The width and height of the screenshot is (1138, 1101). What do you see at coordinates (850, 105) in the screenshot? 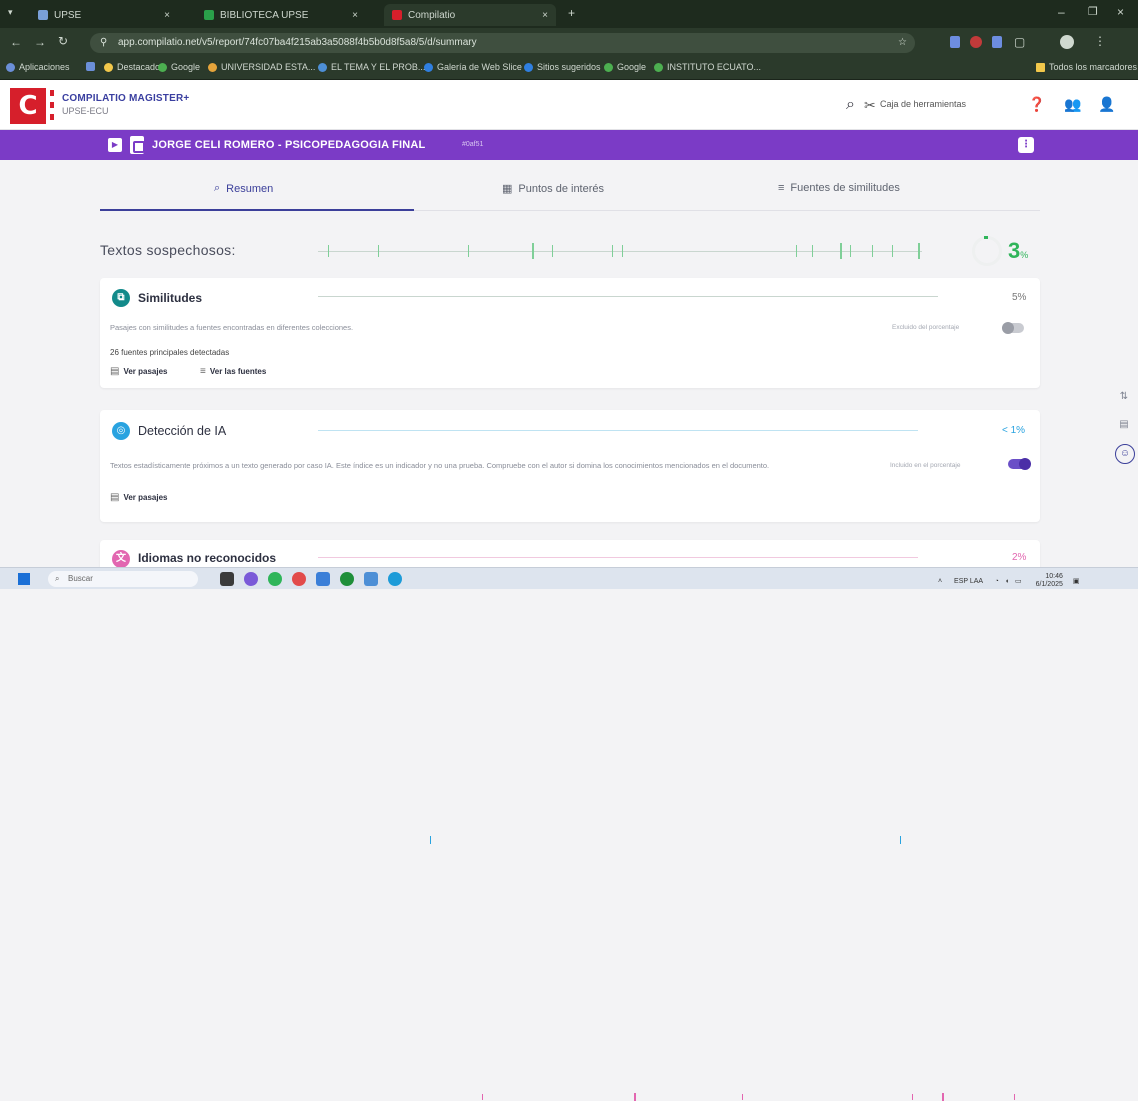
I see `search-icon: ⌕` at bounding box center [850, 105].